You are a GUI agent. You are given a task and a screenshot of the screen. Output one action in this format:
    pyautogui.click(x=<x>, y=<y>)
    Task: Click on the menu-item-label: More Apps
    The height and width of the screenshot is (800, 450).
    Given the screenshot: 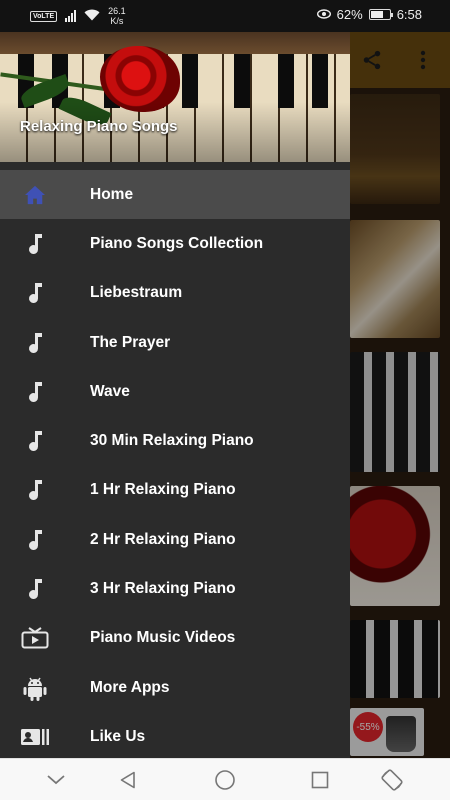 What is the action you would take?
    pyautogui.click(x=130, y=687)
    